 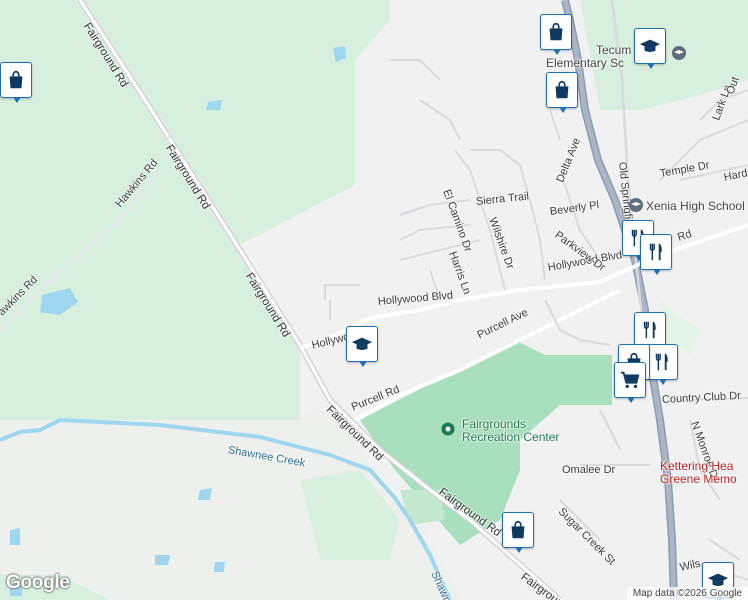 I want to click on place-xenia-high: Xenia High School, so click(x=695, y=206).